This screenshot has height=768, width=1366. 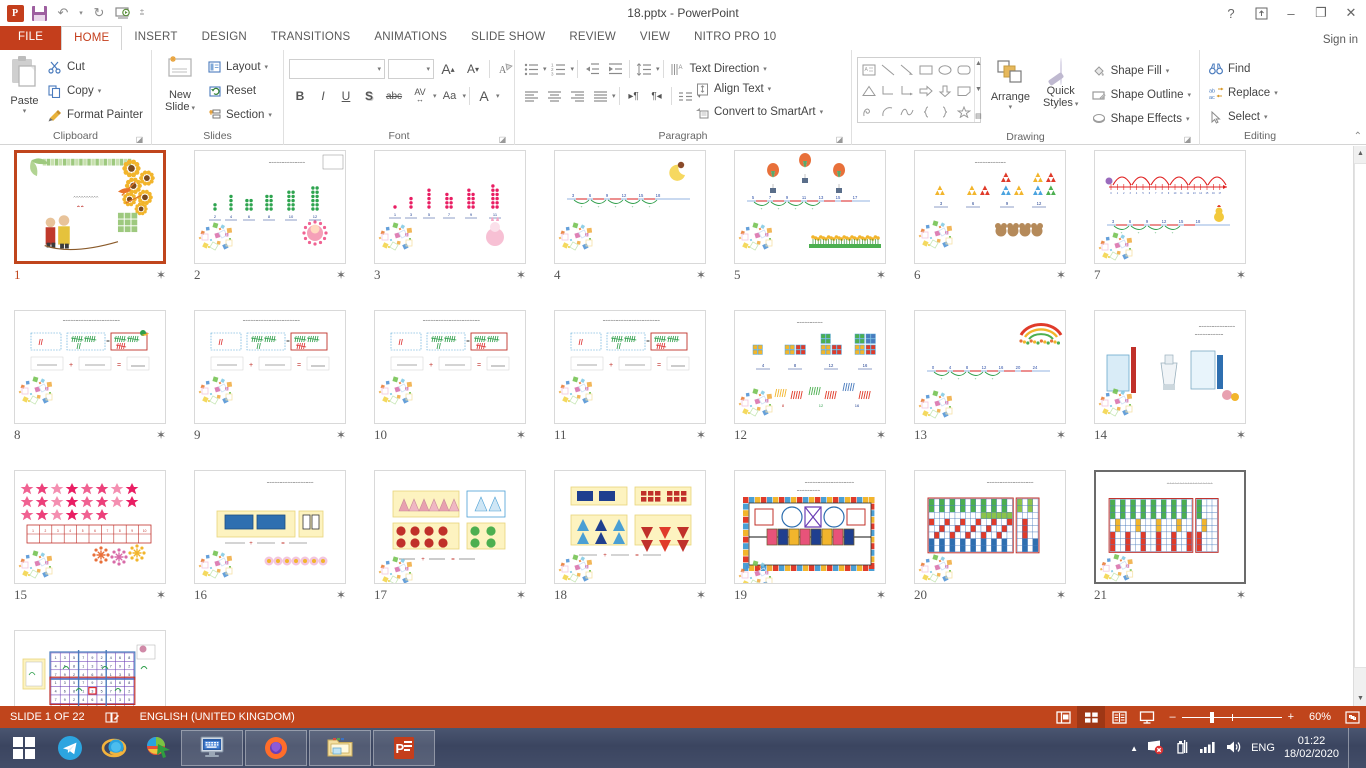 What do you see at coordinates (217, 717) in the screenshot?
I see `language-indicator: ENGLISH (UNITED KINGDOM)` at bounding box center [217, 717].